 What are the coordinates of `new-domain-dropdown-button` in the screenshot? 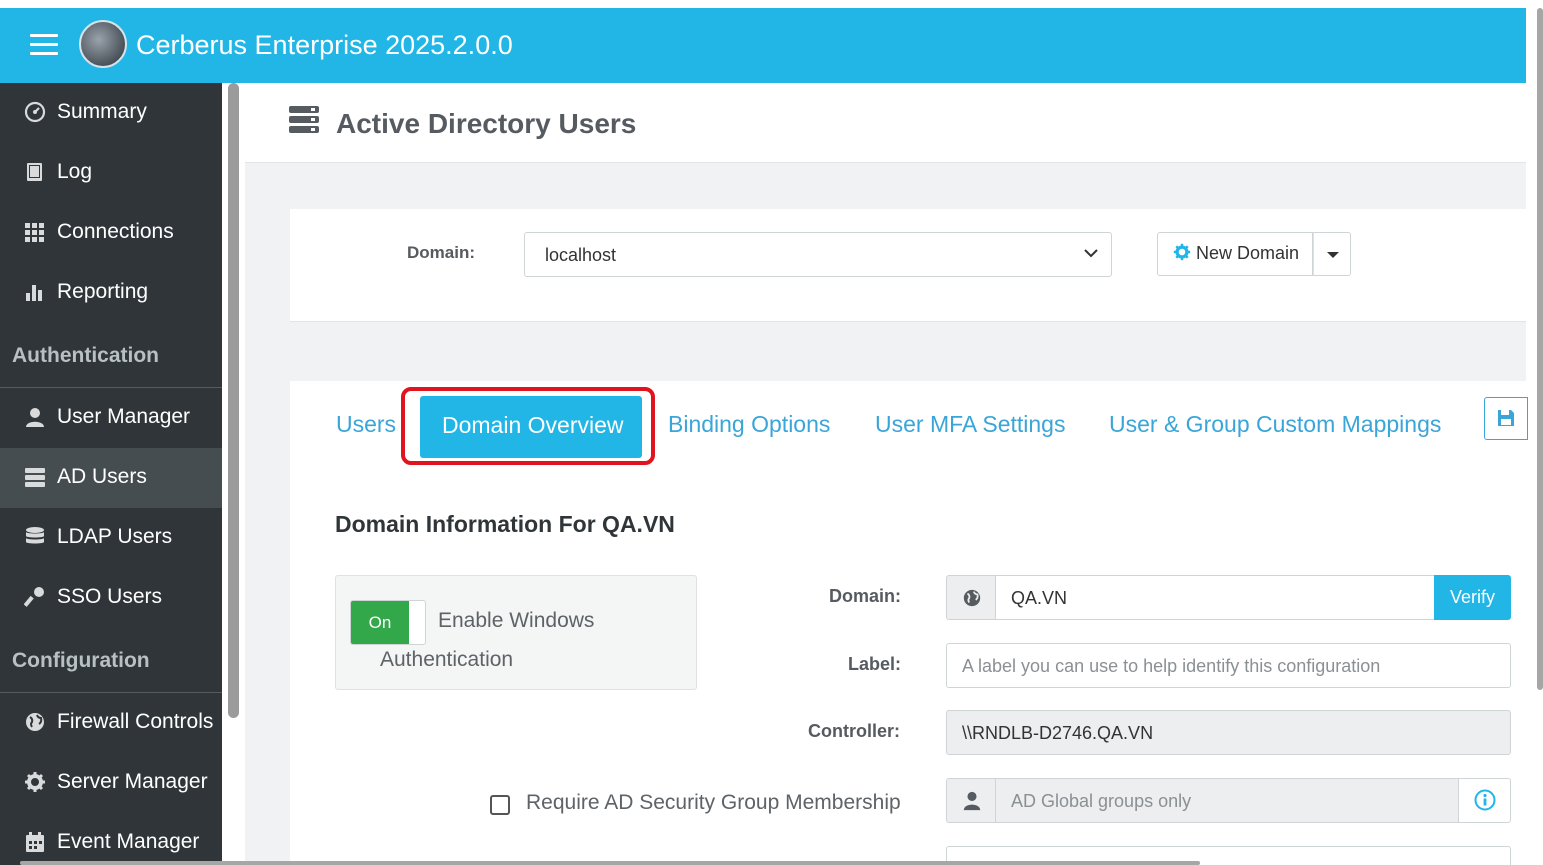 It's located at (1332, 254).